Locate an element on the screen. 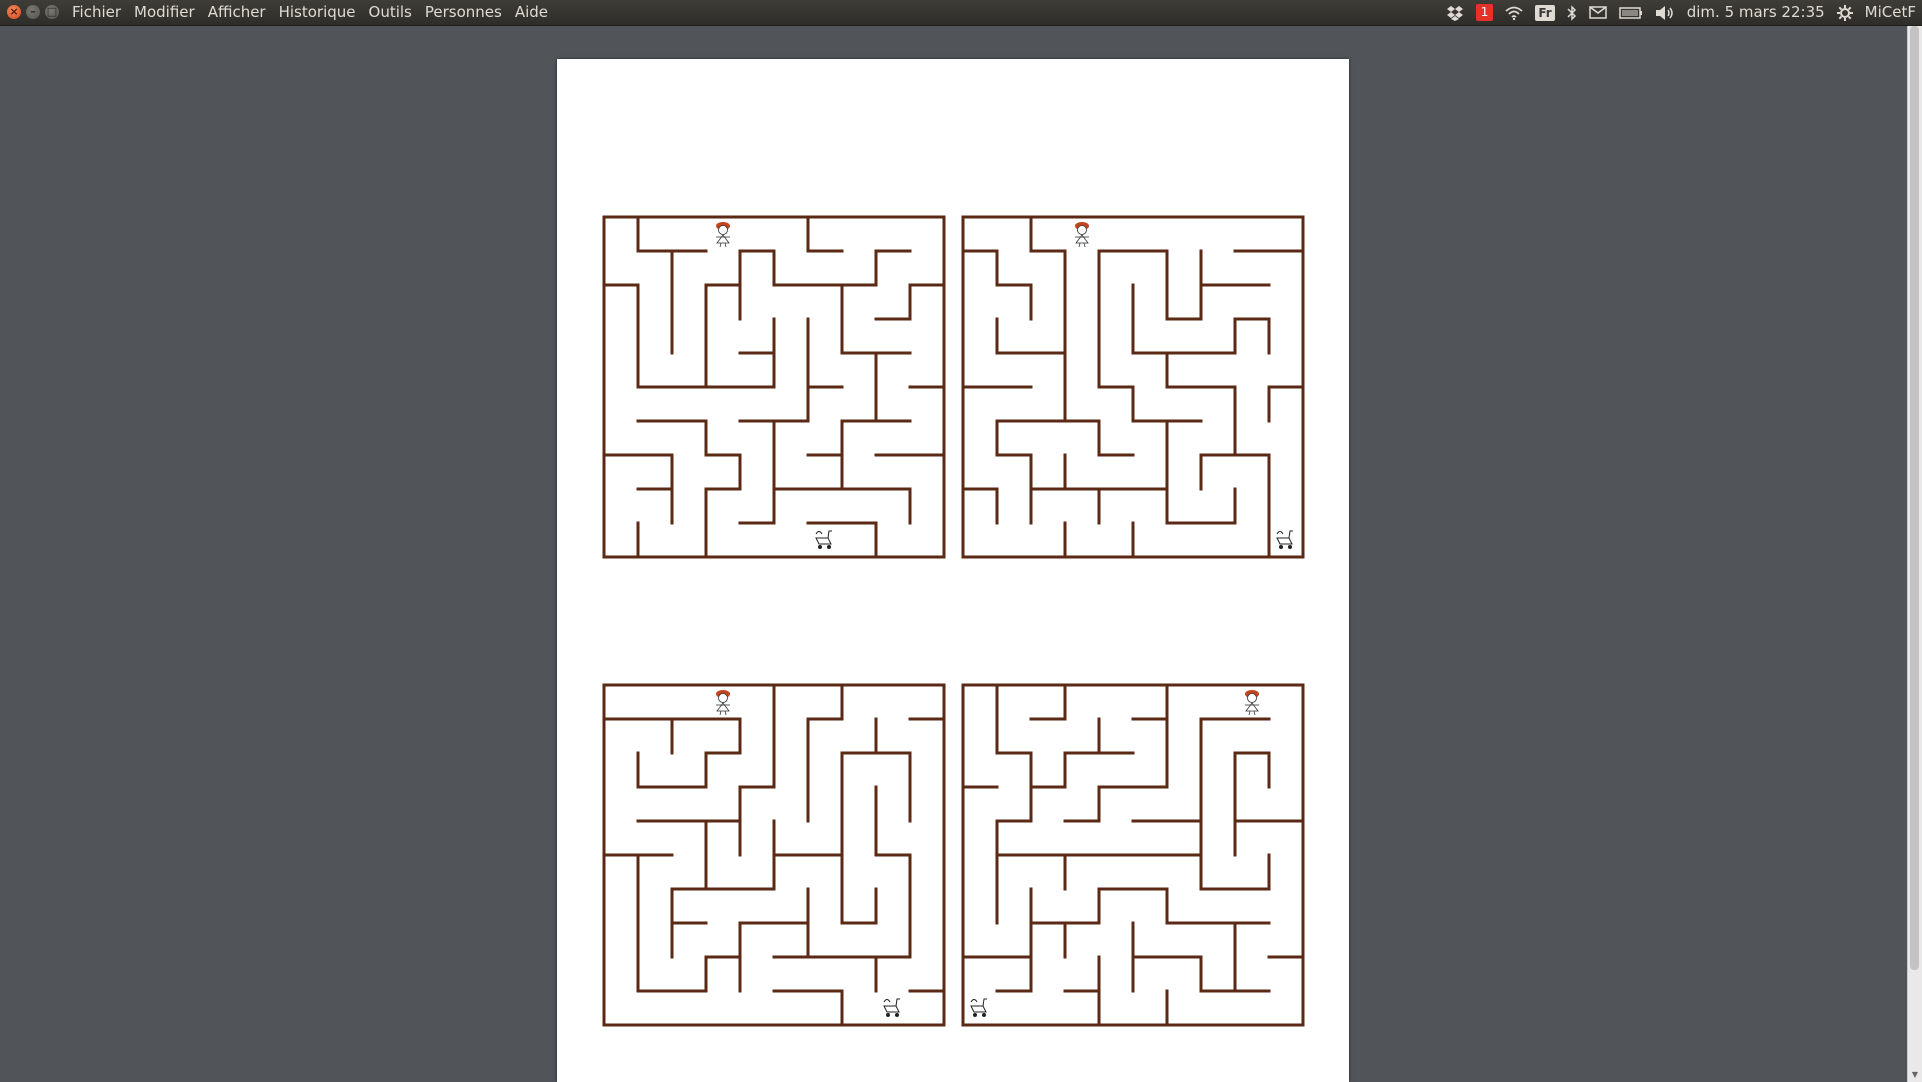 This screenshot has height=1082, width=1922. scrollbar-thumb is located at coordinates (1914, 498).